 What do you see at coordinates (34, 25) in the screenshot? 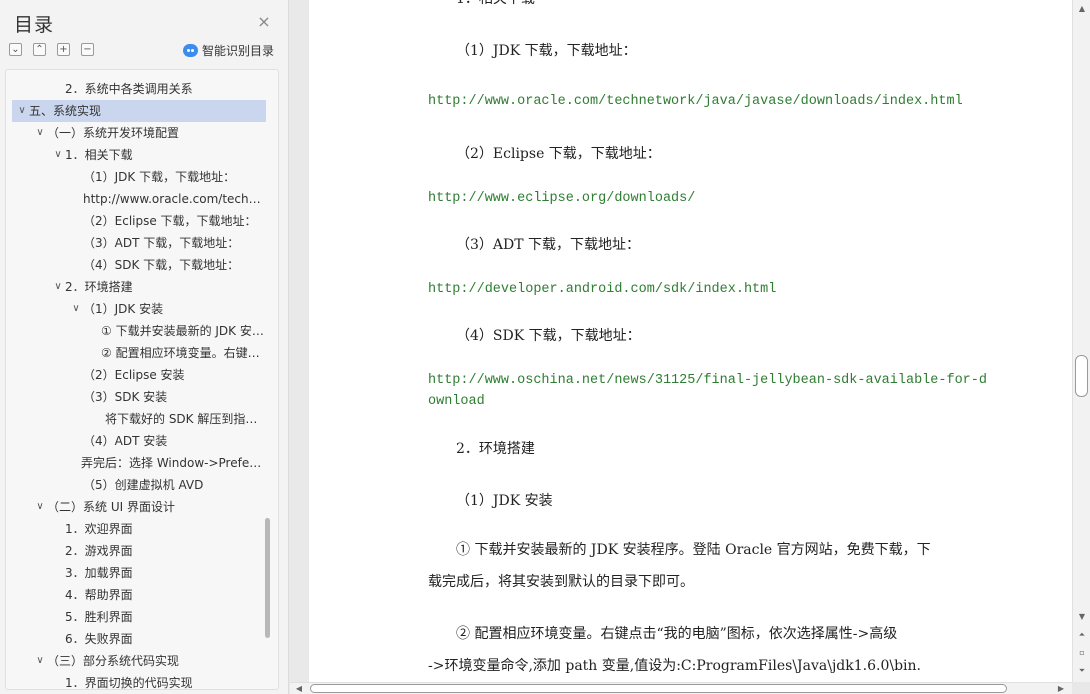
I see `toc-title: 目录` at bounding box center [34, 25].